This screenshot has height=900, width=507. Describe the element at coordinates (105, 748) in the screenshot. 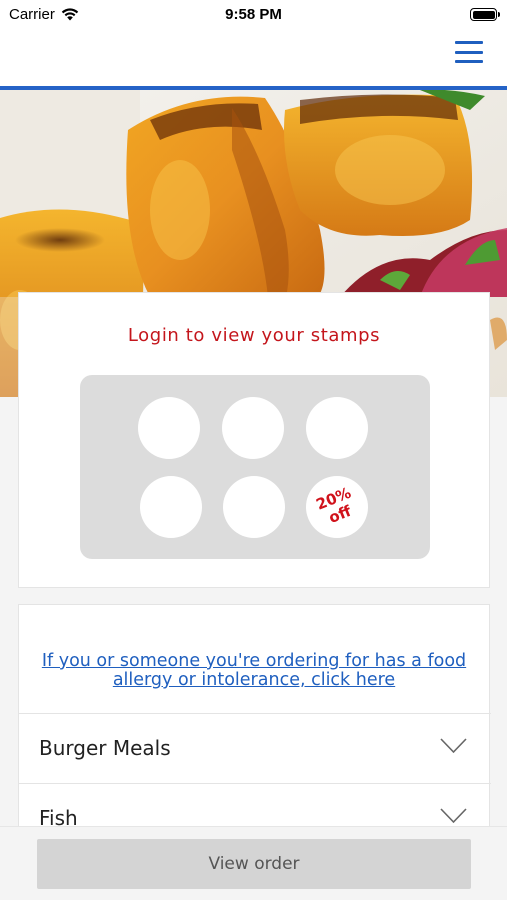

I see `category-label: Burger Meals` at that location.